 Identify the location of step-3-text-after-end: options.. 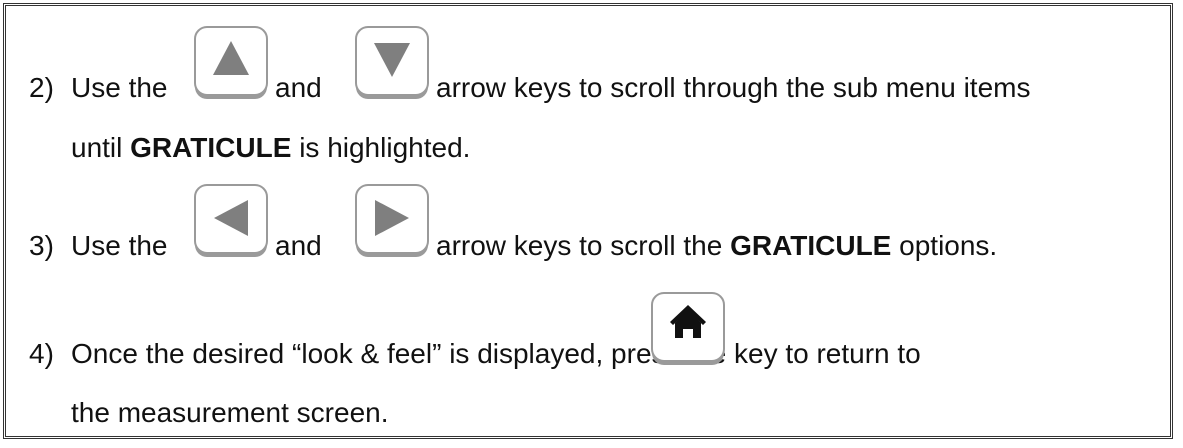
(948, 245).